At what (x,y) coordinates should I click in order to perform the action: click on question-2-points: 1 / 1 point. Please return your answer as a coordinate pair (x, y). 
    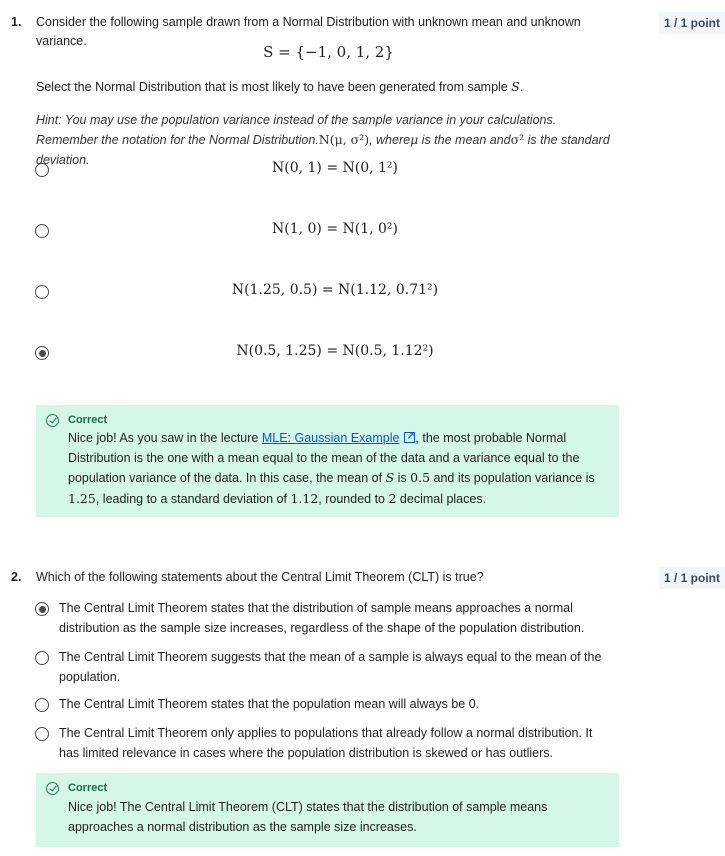
    Looking at the image, I should click on (692, 578).